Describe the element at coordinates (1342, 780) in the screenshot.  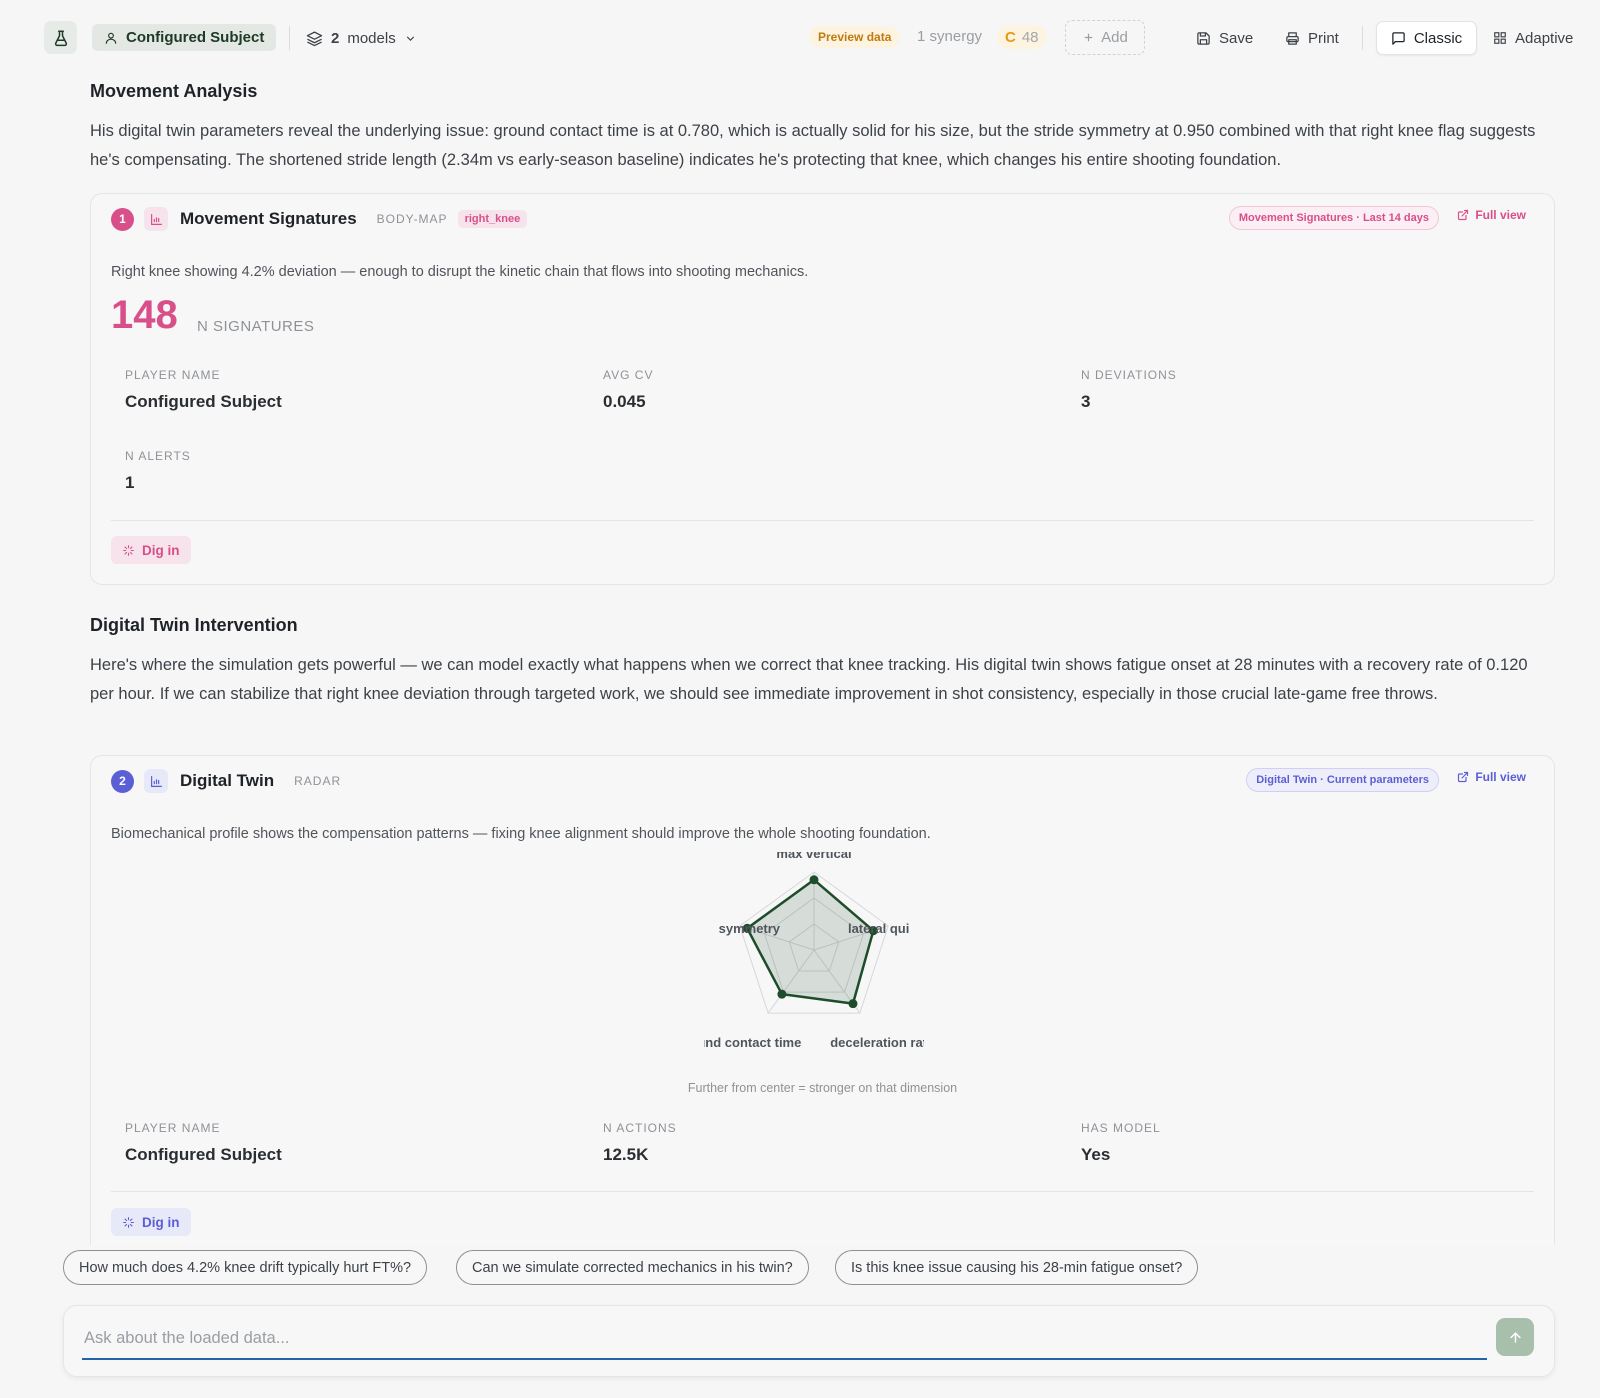
I see `card-meta-badge: Digital Twin · Current parameters` at that location.